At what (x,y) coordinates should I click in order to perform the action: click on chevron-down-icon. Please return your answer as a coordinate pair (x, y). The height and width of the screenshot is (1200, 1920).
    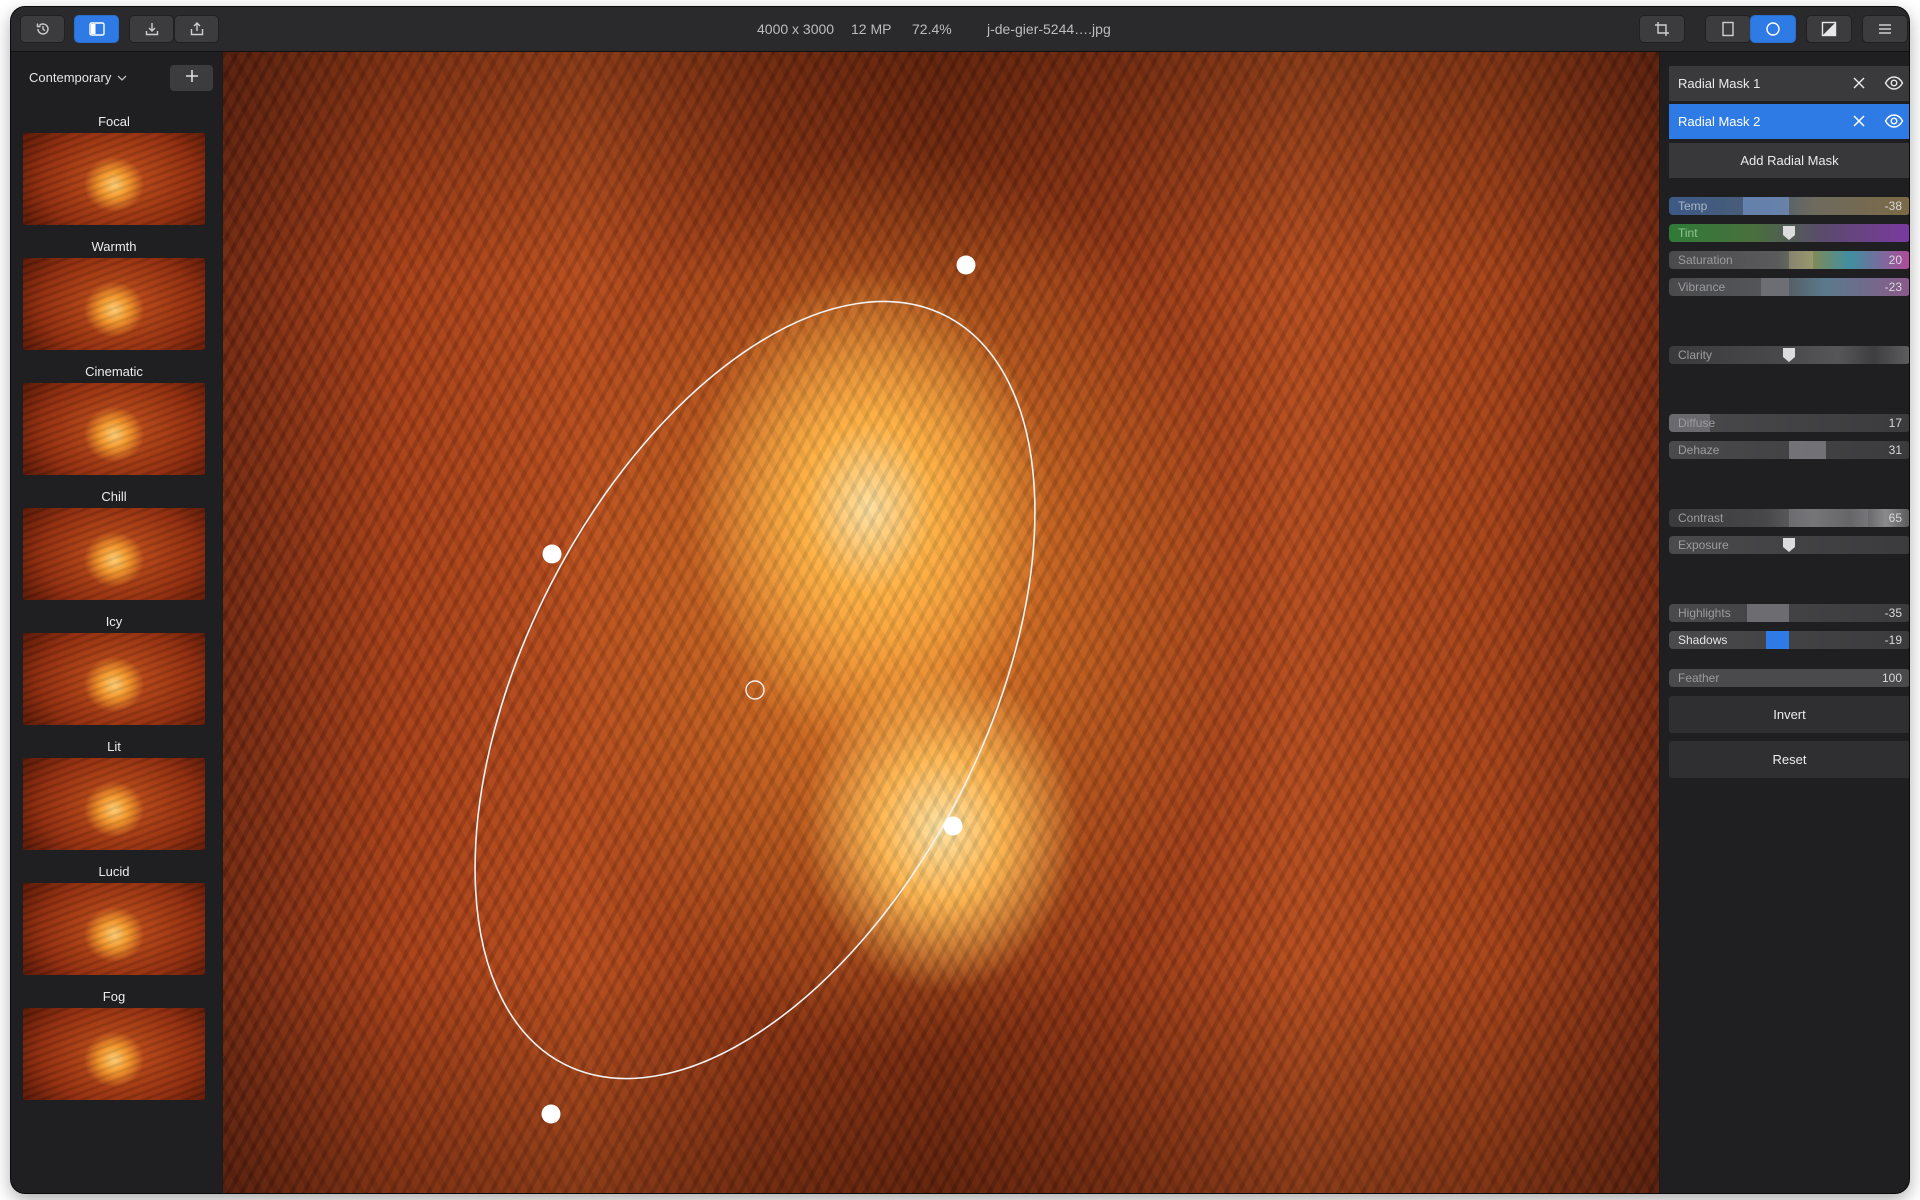
    Looking at the image, I should click on (122, 77).